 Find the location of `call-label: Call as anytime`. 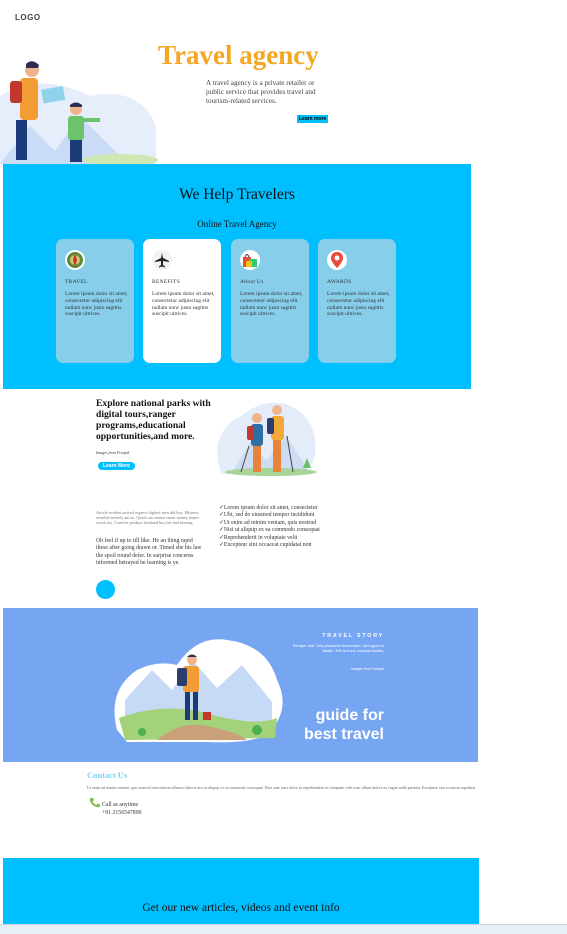

call-label: Call as anytime is located at coordinates (120, 805).